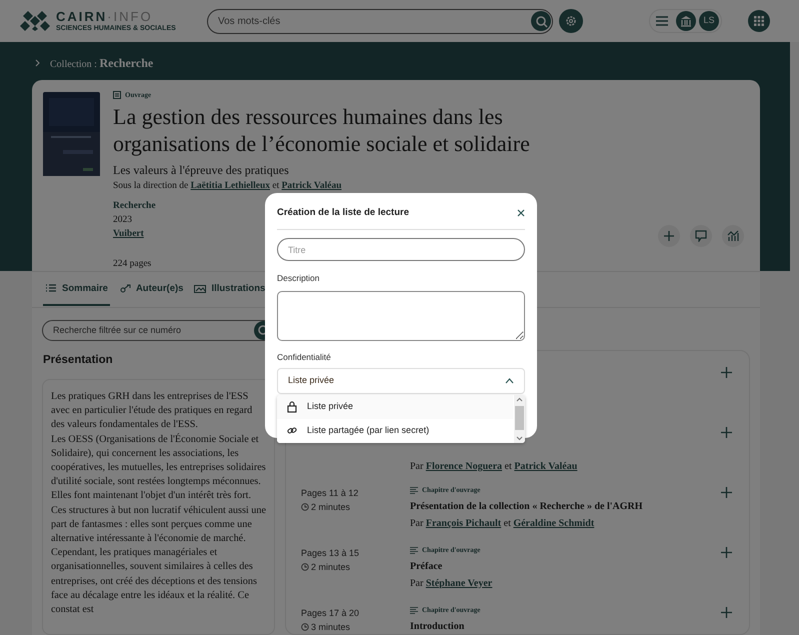 The height and width of the screenshot is (635, 799). I want to click on search-icon, so click(541, 21).